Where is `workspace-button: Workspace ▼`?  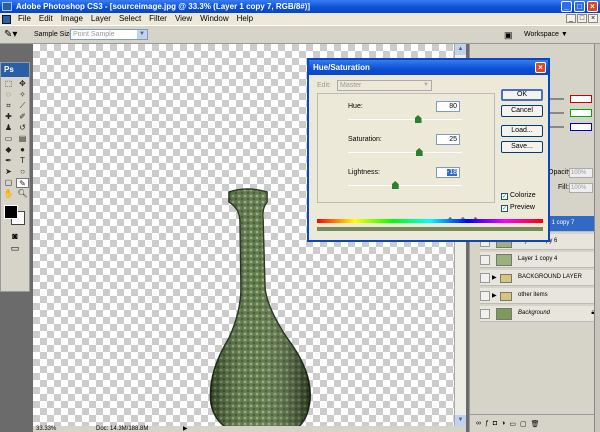
workspace-button: Workspace ▼ is located at coordinates (546, 35).